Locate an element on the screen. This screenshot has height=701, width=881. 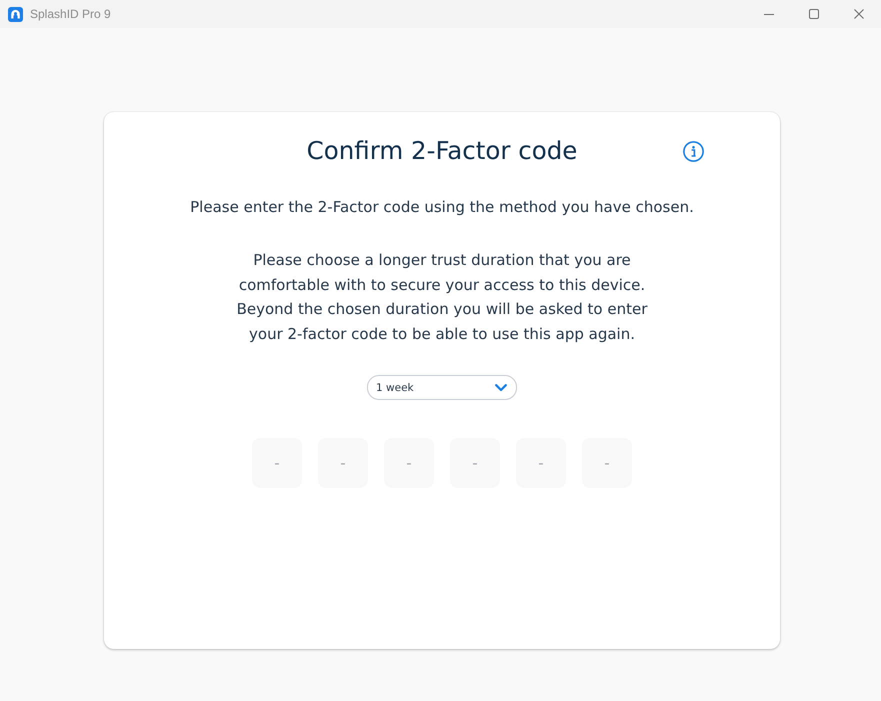
trust-duration-dropdown: 1 week is located at coordinates (442, 387).